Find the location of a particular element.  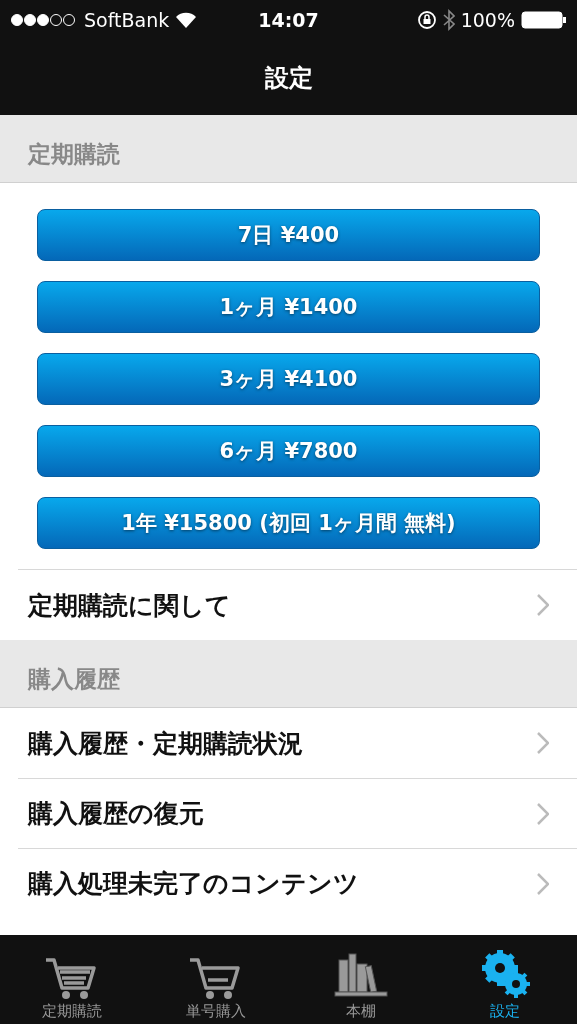

section-header: 定期購読 is located at coordinates (74, 154).